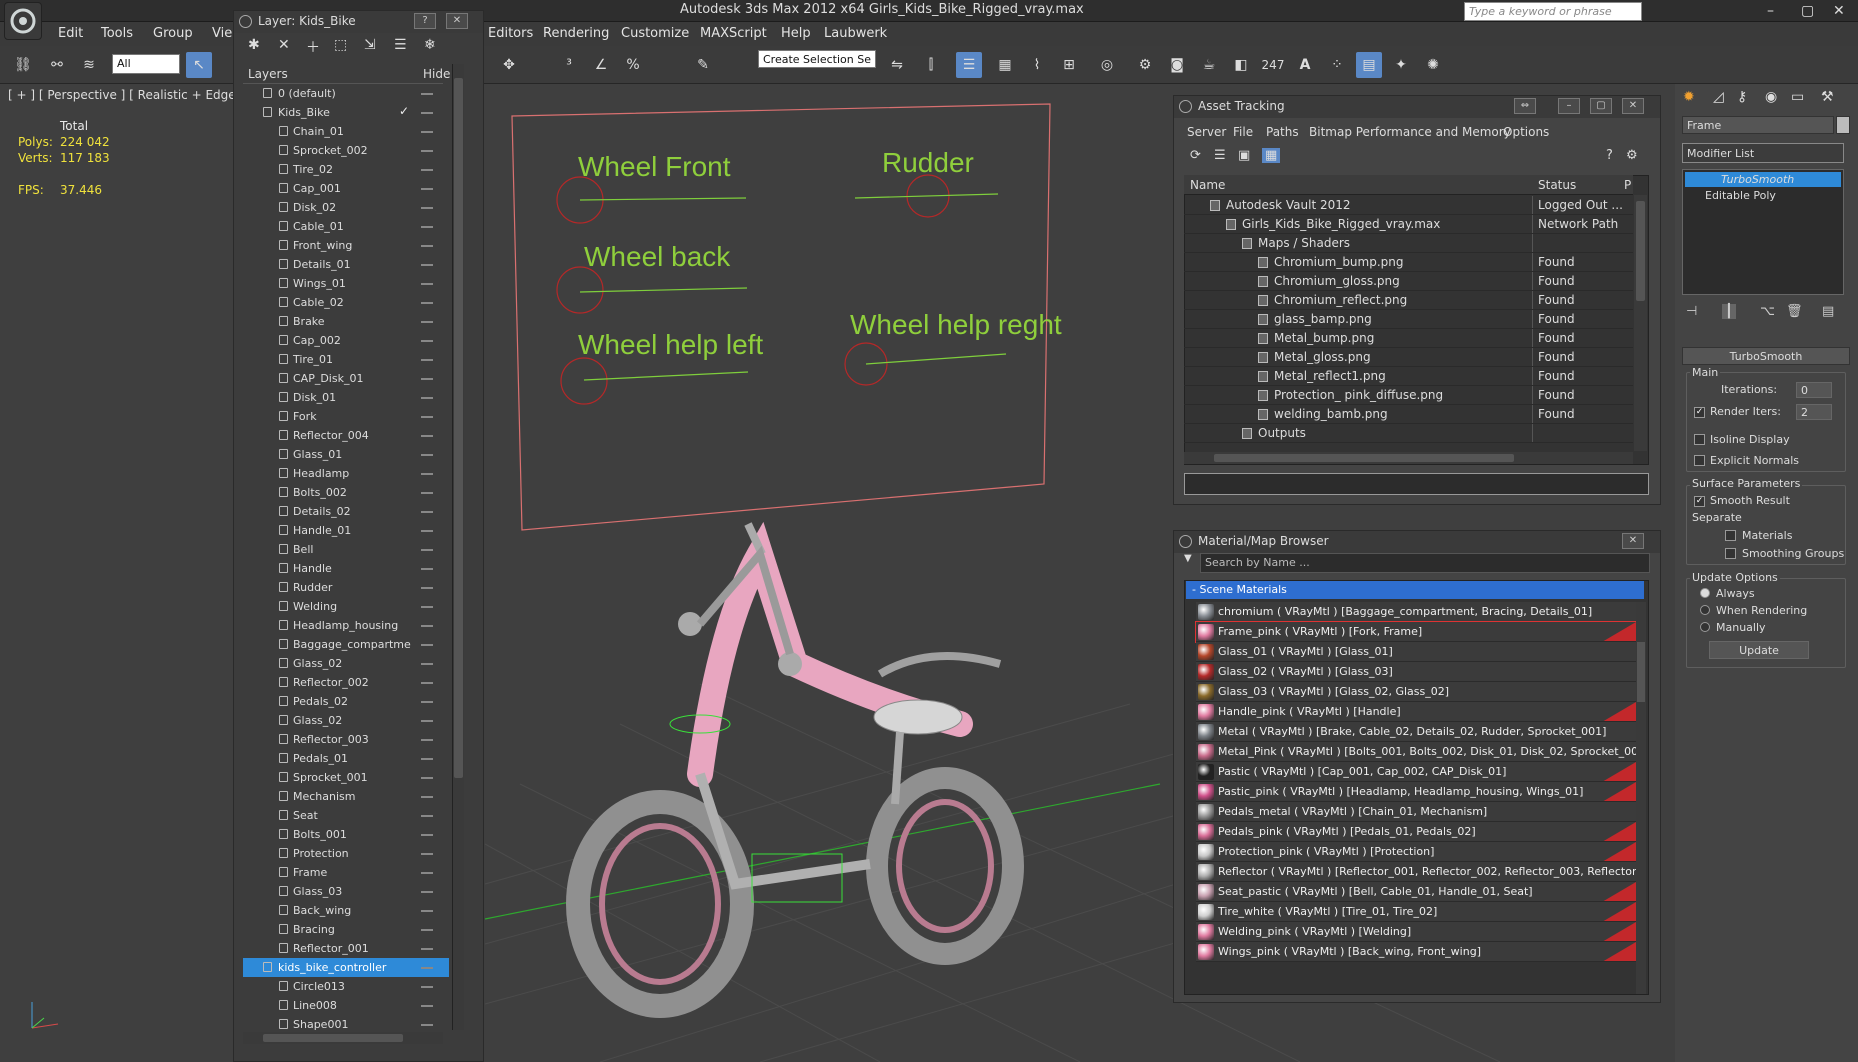 This screenshot has width=1858, height=1062. I want to click on render-setup-icon: ⚙, so click(1145, 65).